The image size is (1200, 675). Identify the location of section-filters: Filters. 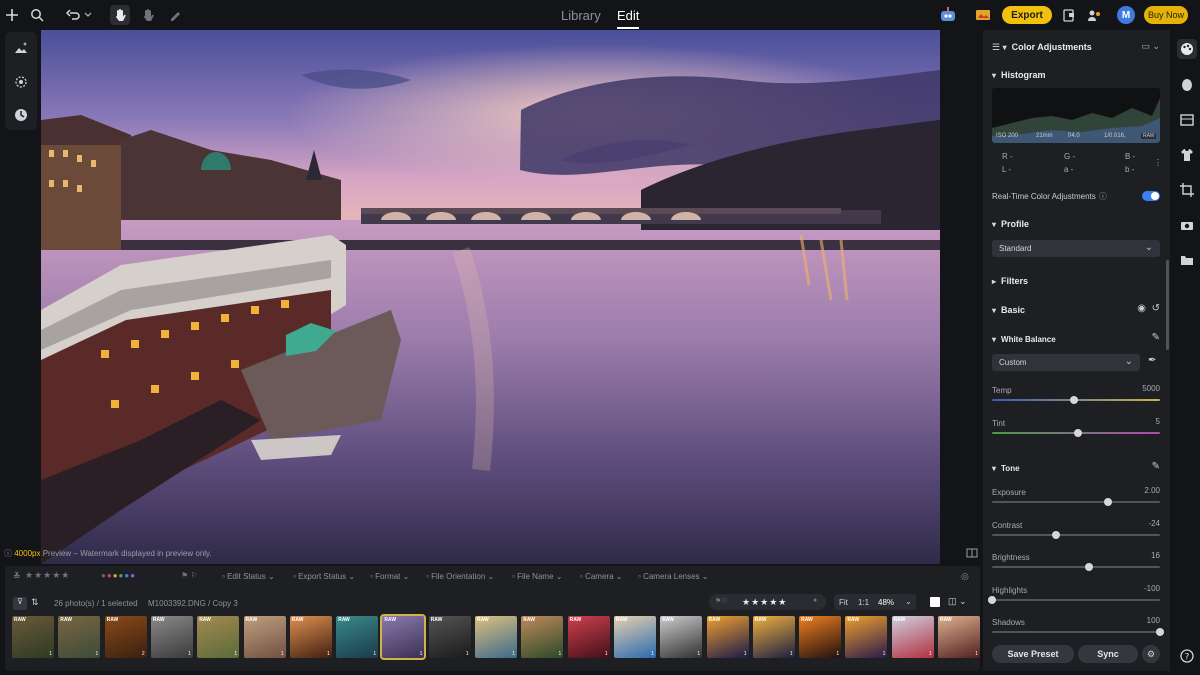
(1076, 281).